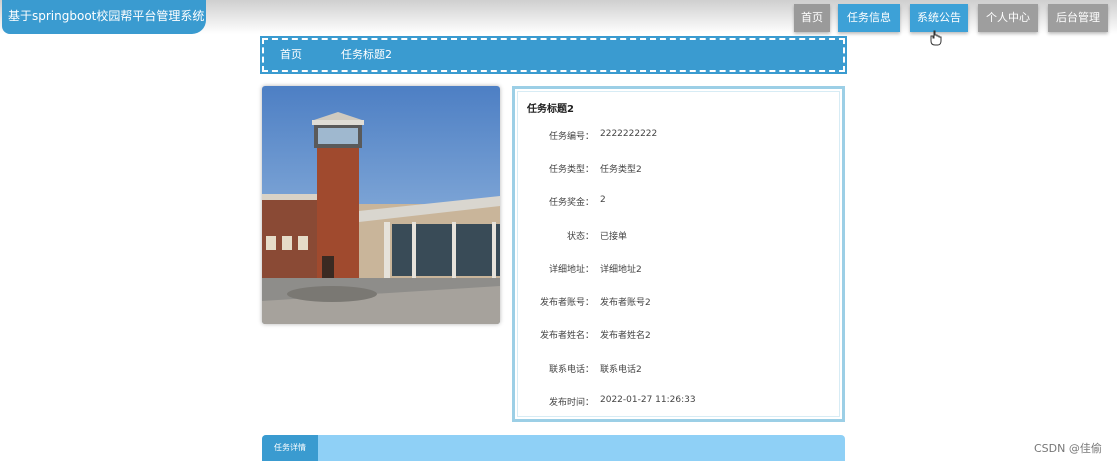 This screenshot has width=1117, height=461. I want to click on detail-row-publisher-name: 发布者姓名： 发布者姓名2, so click(678, 335).